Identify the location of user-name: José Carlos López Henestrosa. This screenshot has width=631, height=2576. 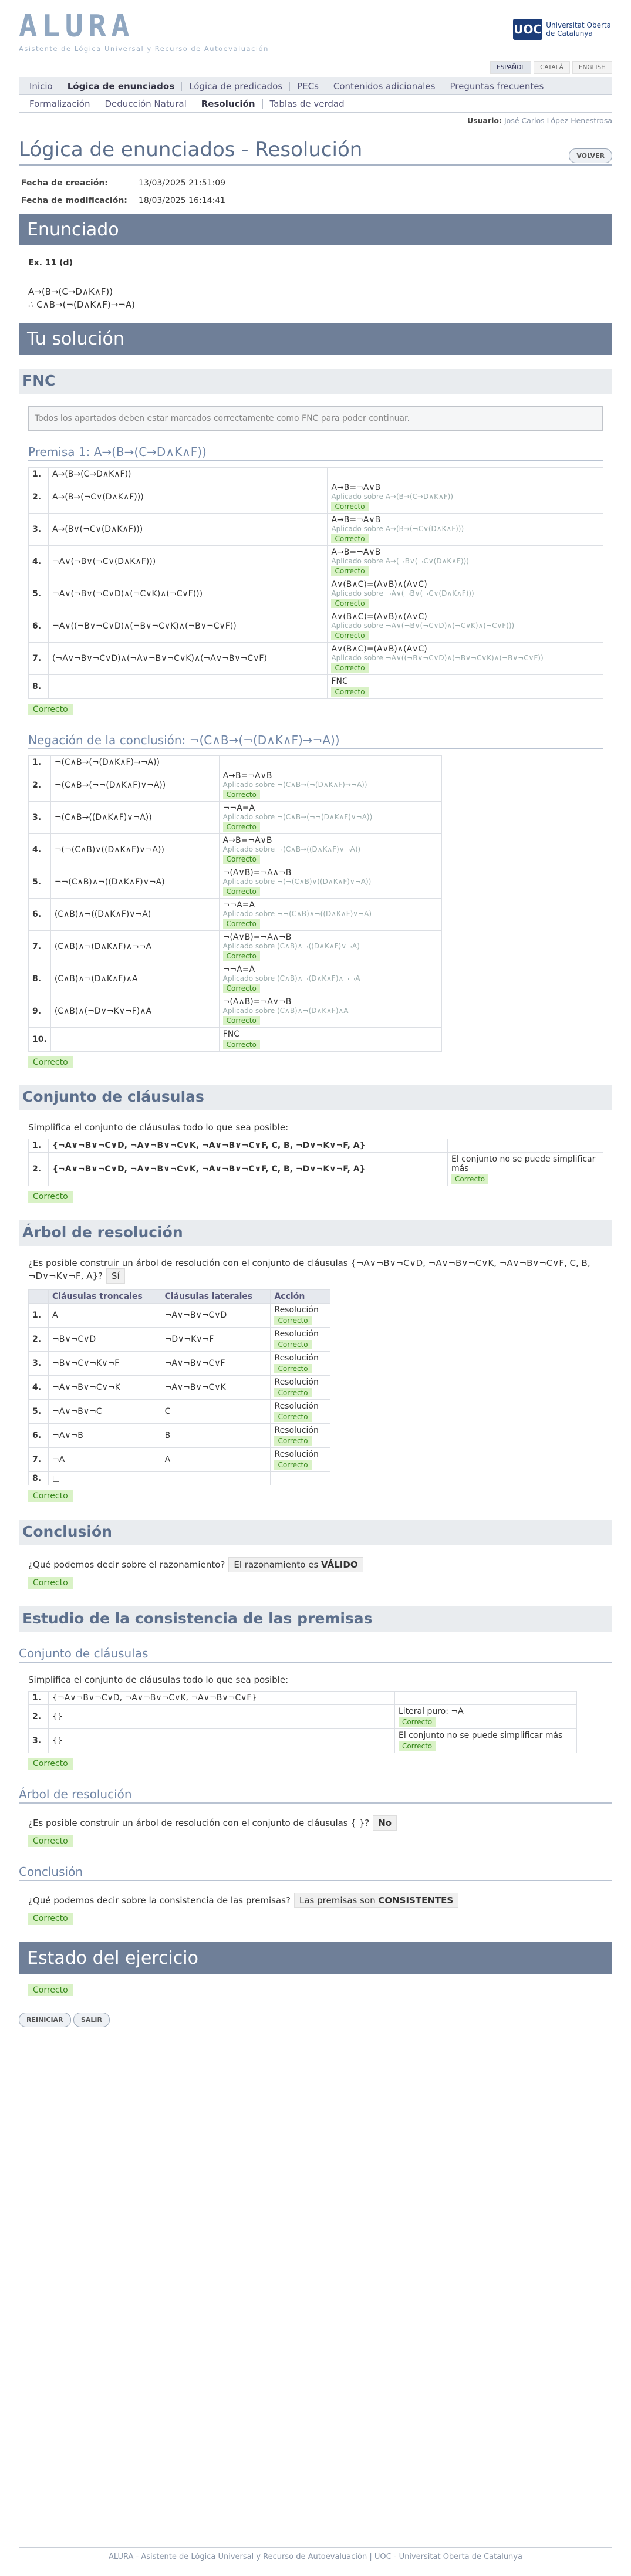
(558, 120).